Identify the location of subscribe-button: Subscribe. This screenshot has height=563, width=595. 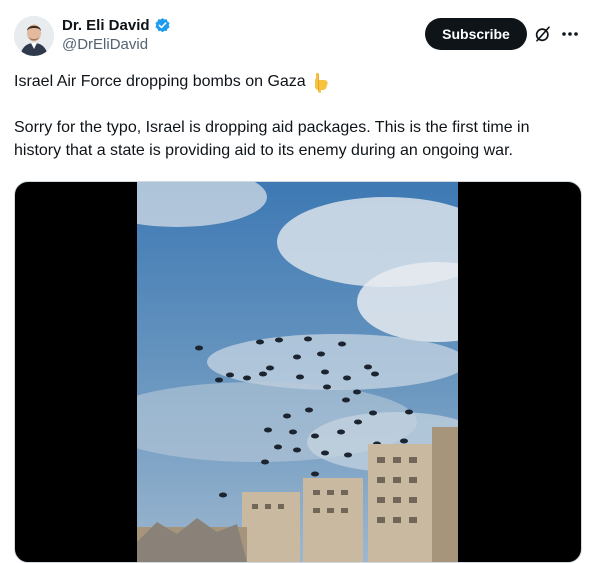
(476, 34).